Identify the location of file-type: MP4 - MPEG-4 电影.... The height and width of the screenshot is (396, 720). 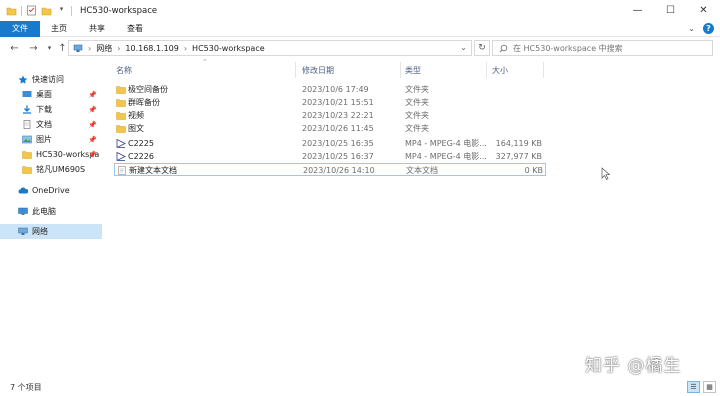
(446, 143).